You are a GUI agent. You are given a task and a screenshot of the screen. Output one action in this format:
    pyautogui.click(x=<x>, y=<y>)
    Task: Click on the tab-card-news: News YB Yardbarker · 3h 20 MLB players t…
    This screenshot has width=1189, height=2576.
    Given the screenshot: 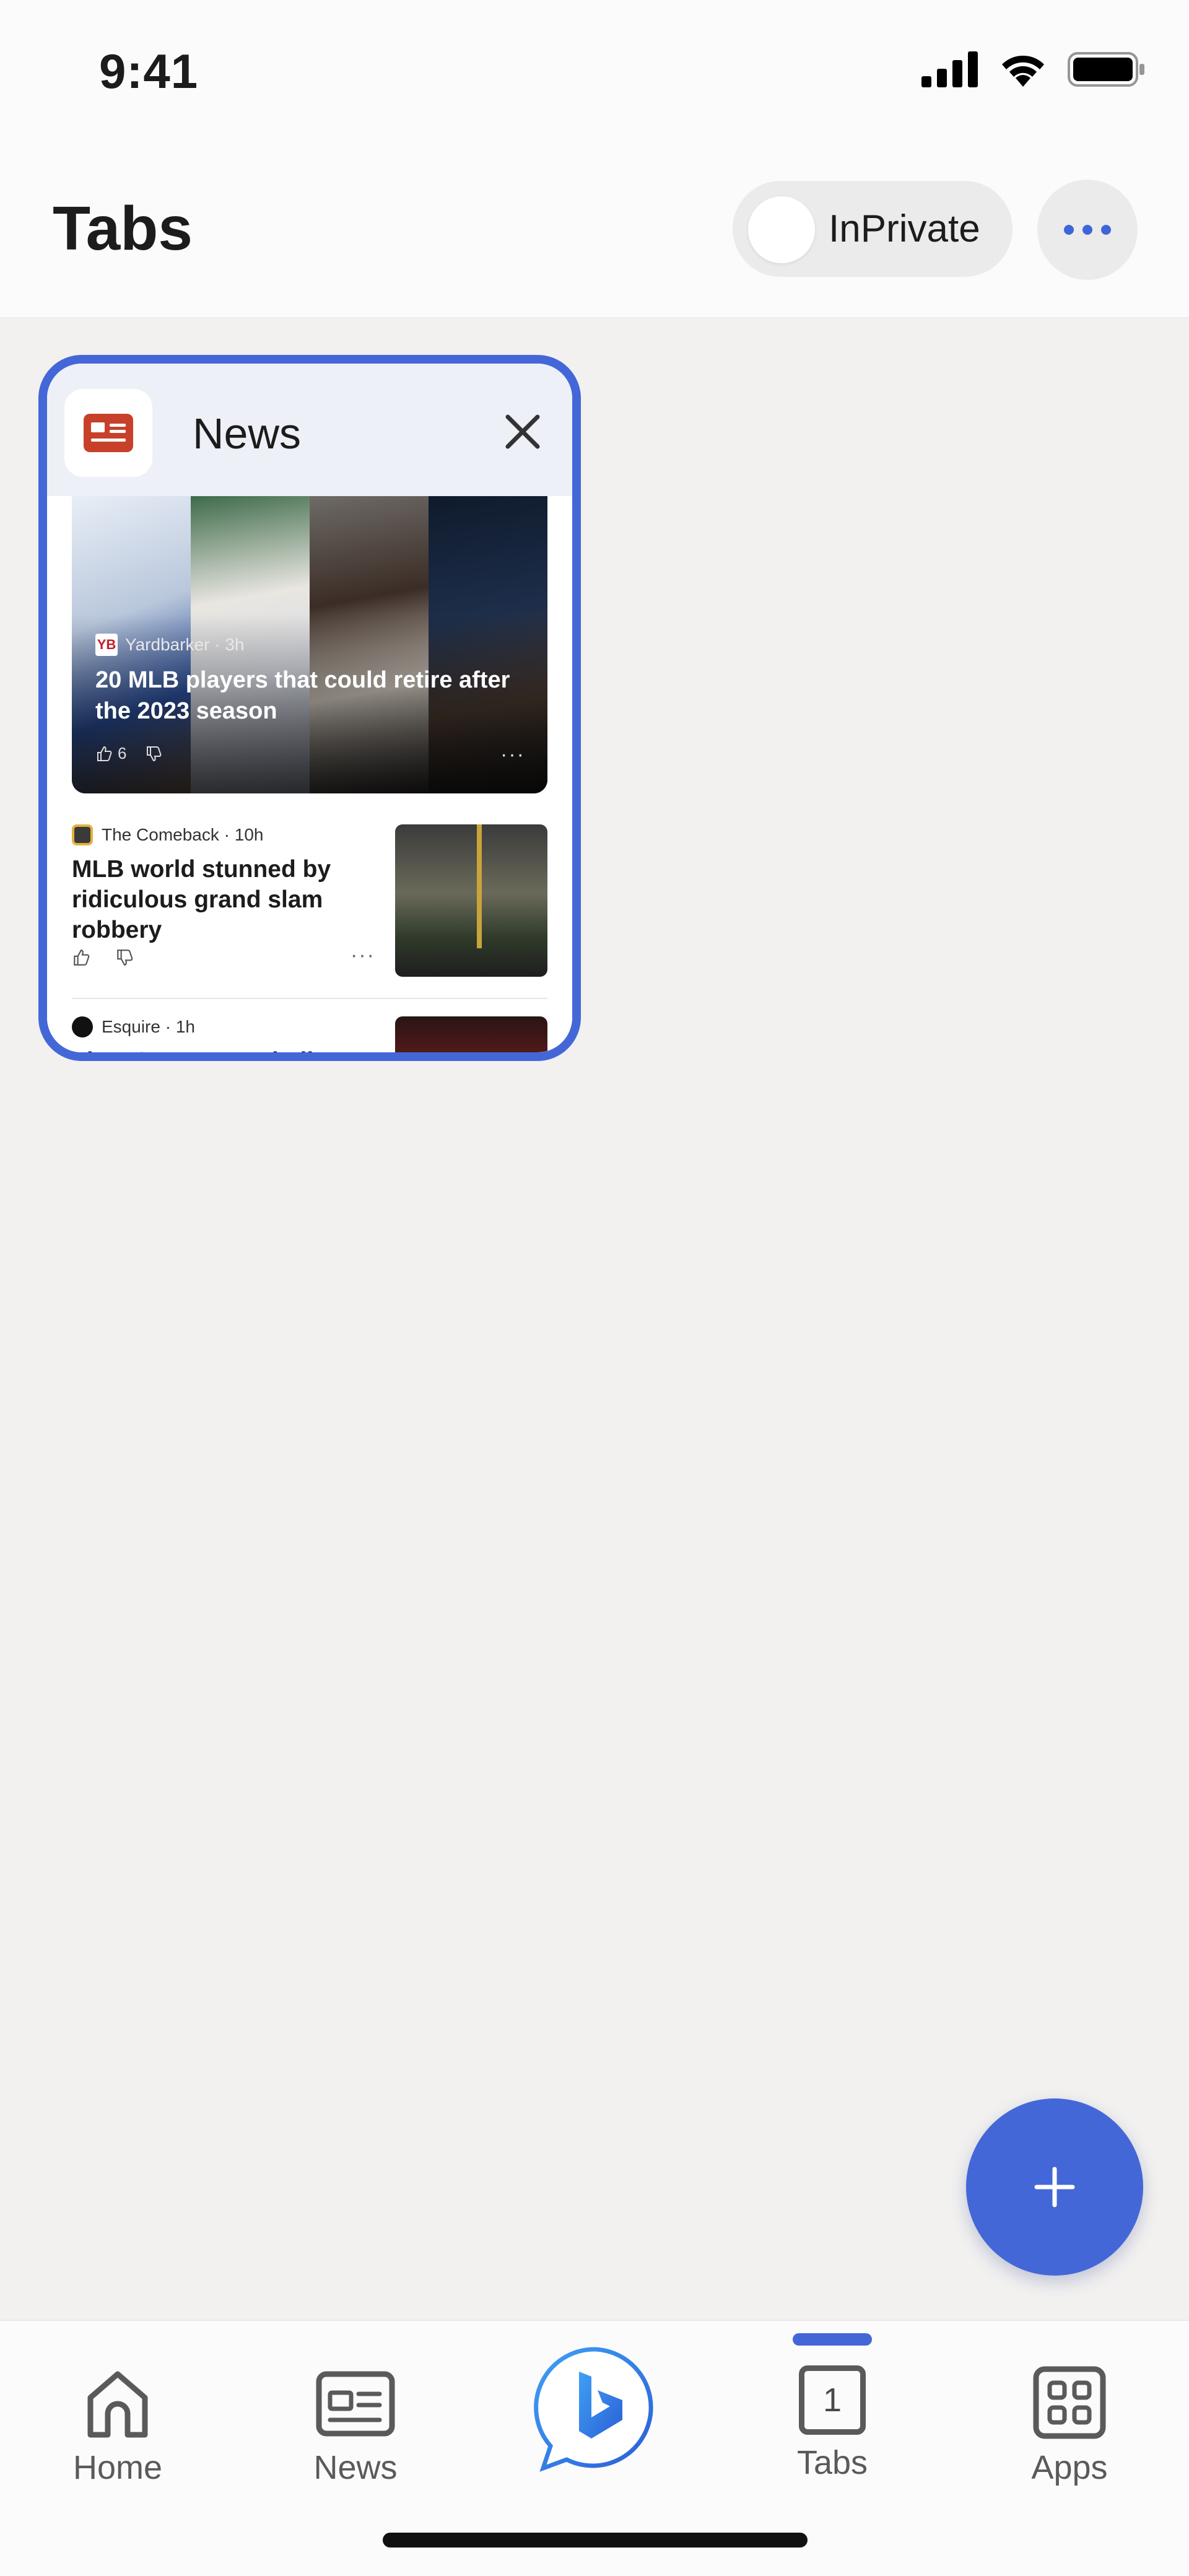 What is the action you would take?
    pyautogui.click(x=309, y=708)
    